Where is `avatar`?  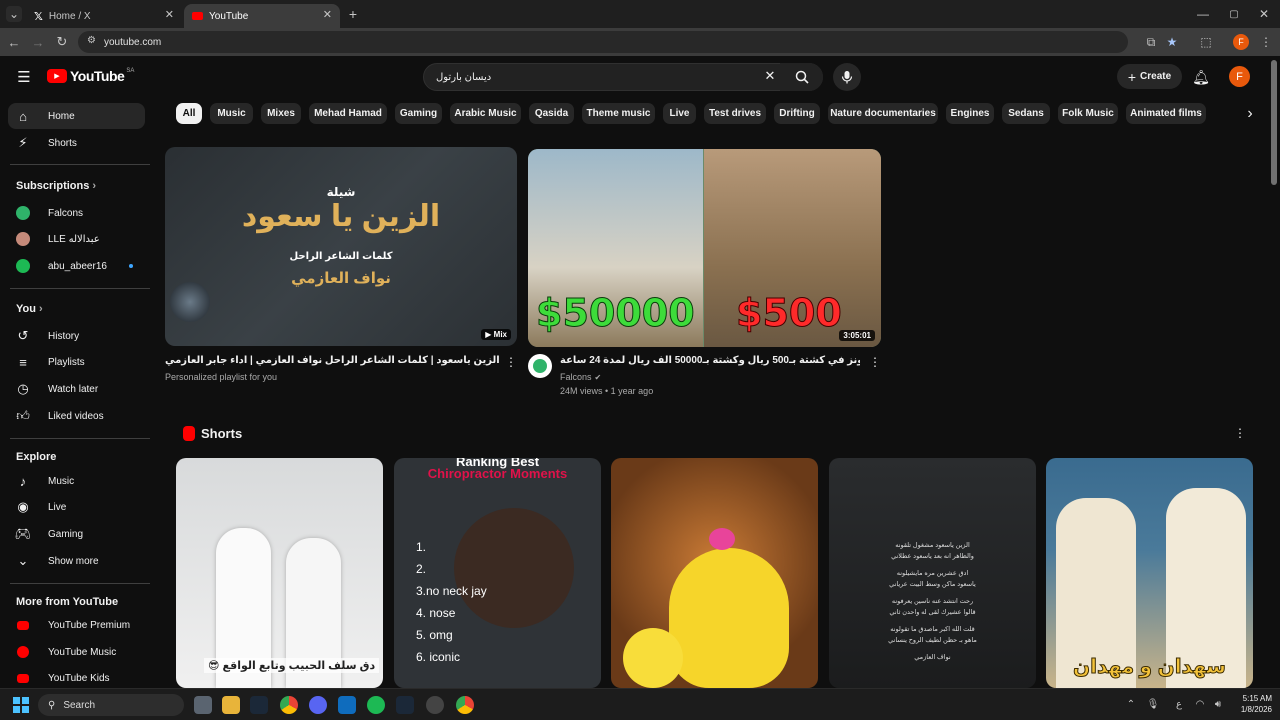
avatar is located at coordinates (23, 239).